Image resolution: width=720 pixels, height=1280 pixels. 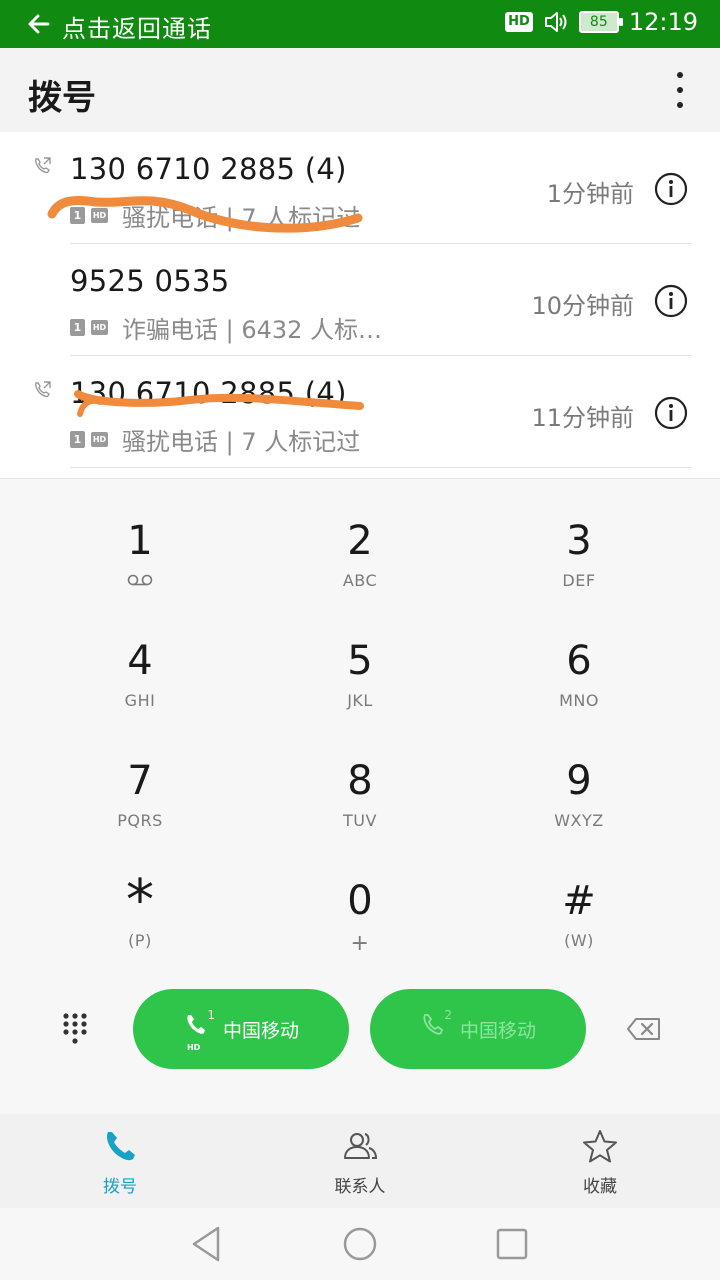 What do you see at coordinates (663, 22) in the screenshot?
I see `clock: 12:19` at bounding box center [663, 22].